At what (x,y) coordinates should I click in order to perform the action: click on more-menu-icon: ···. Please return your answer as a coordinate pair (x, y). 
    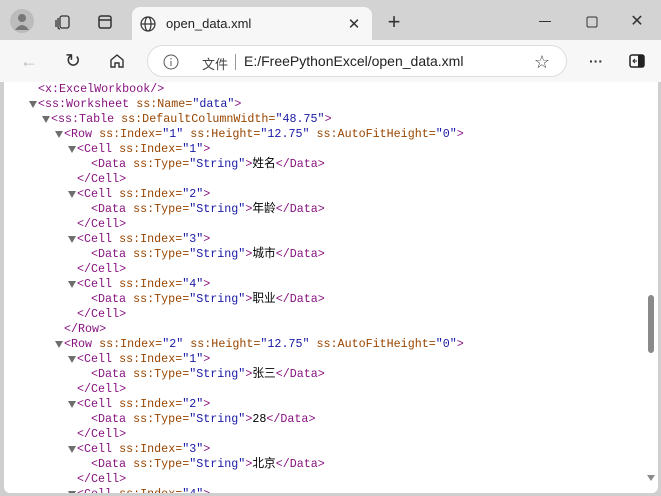
    Looking at the image, I should click on (596, 61).